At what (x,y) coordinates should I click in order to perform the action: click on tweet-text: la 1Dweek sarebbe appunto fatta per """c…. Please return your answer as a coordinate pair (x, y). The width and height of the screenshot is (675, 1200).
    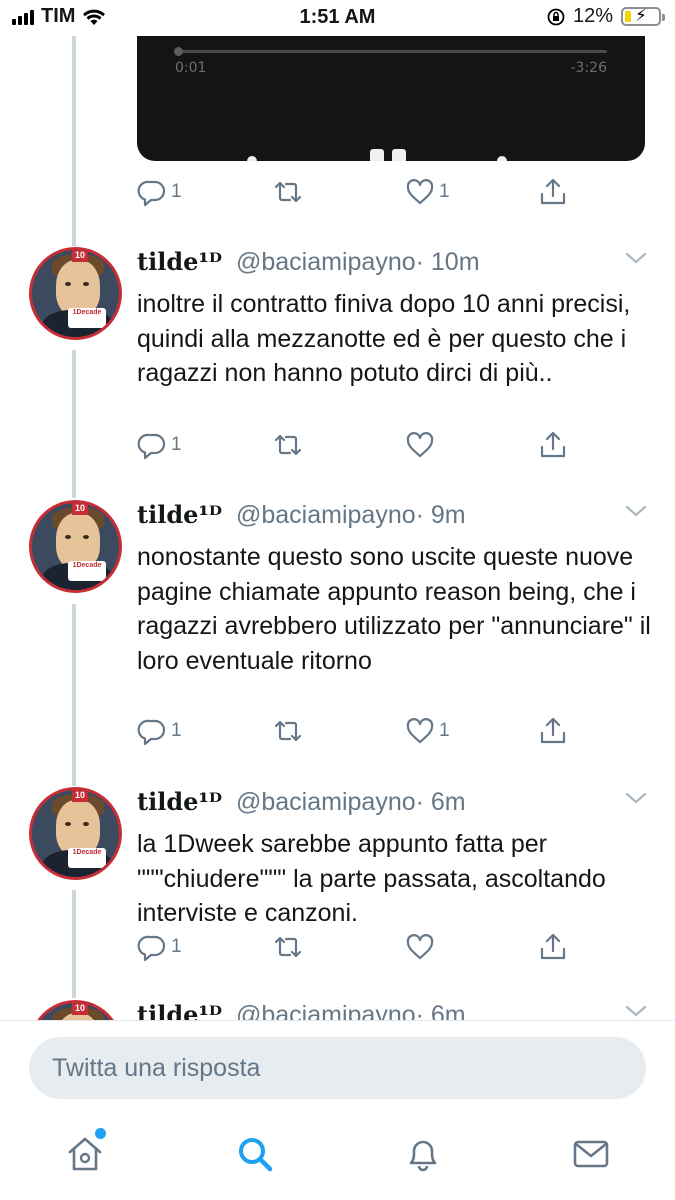
    Looking at the image, I should click on (371, 878).